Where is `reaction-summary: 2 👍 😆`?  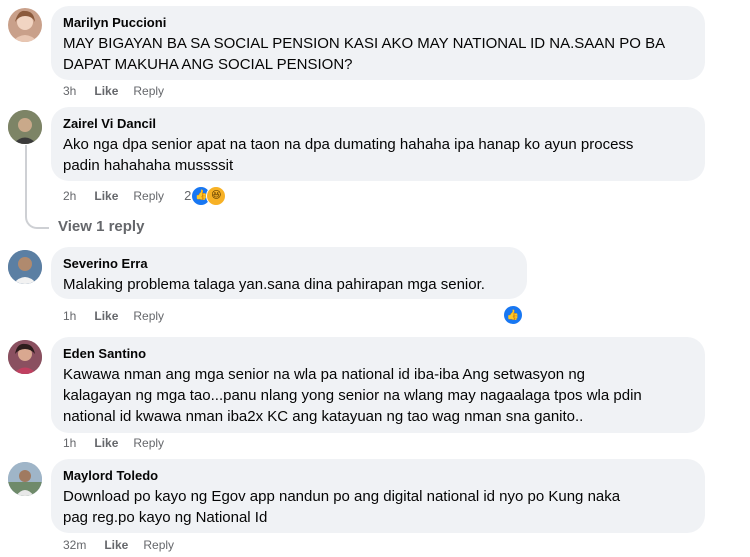
reaction-summary: 2 👍 😆 is located at coordinates (205, 196).